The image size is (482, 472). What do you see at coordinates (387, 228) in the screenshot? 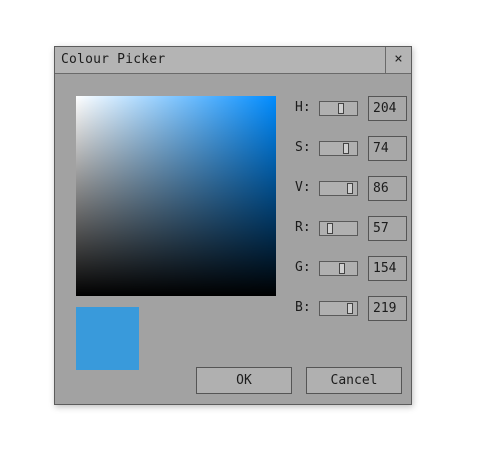
I see `red-value-field: 57` at bounding box center [387, 228].